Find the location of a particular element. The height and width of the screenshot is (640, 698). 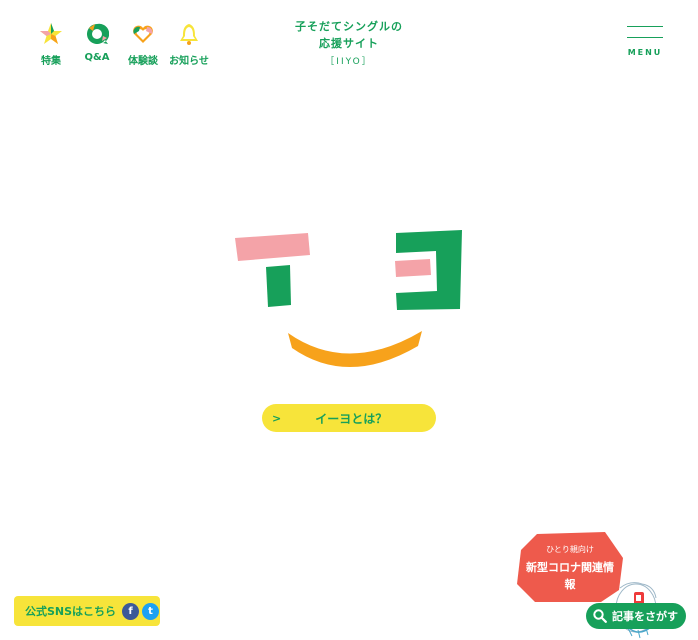

sns-link: 公式SNSはこちら f t is located at coordinates (87, 611).